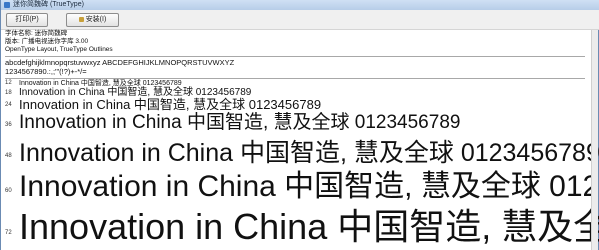 The height and width of the screenshot is (250, 599). Describe the element at coordinates (96, 19) in the screenshot. I see `install-button-label: 安装(I)` at that location.